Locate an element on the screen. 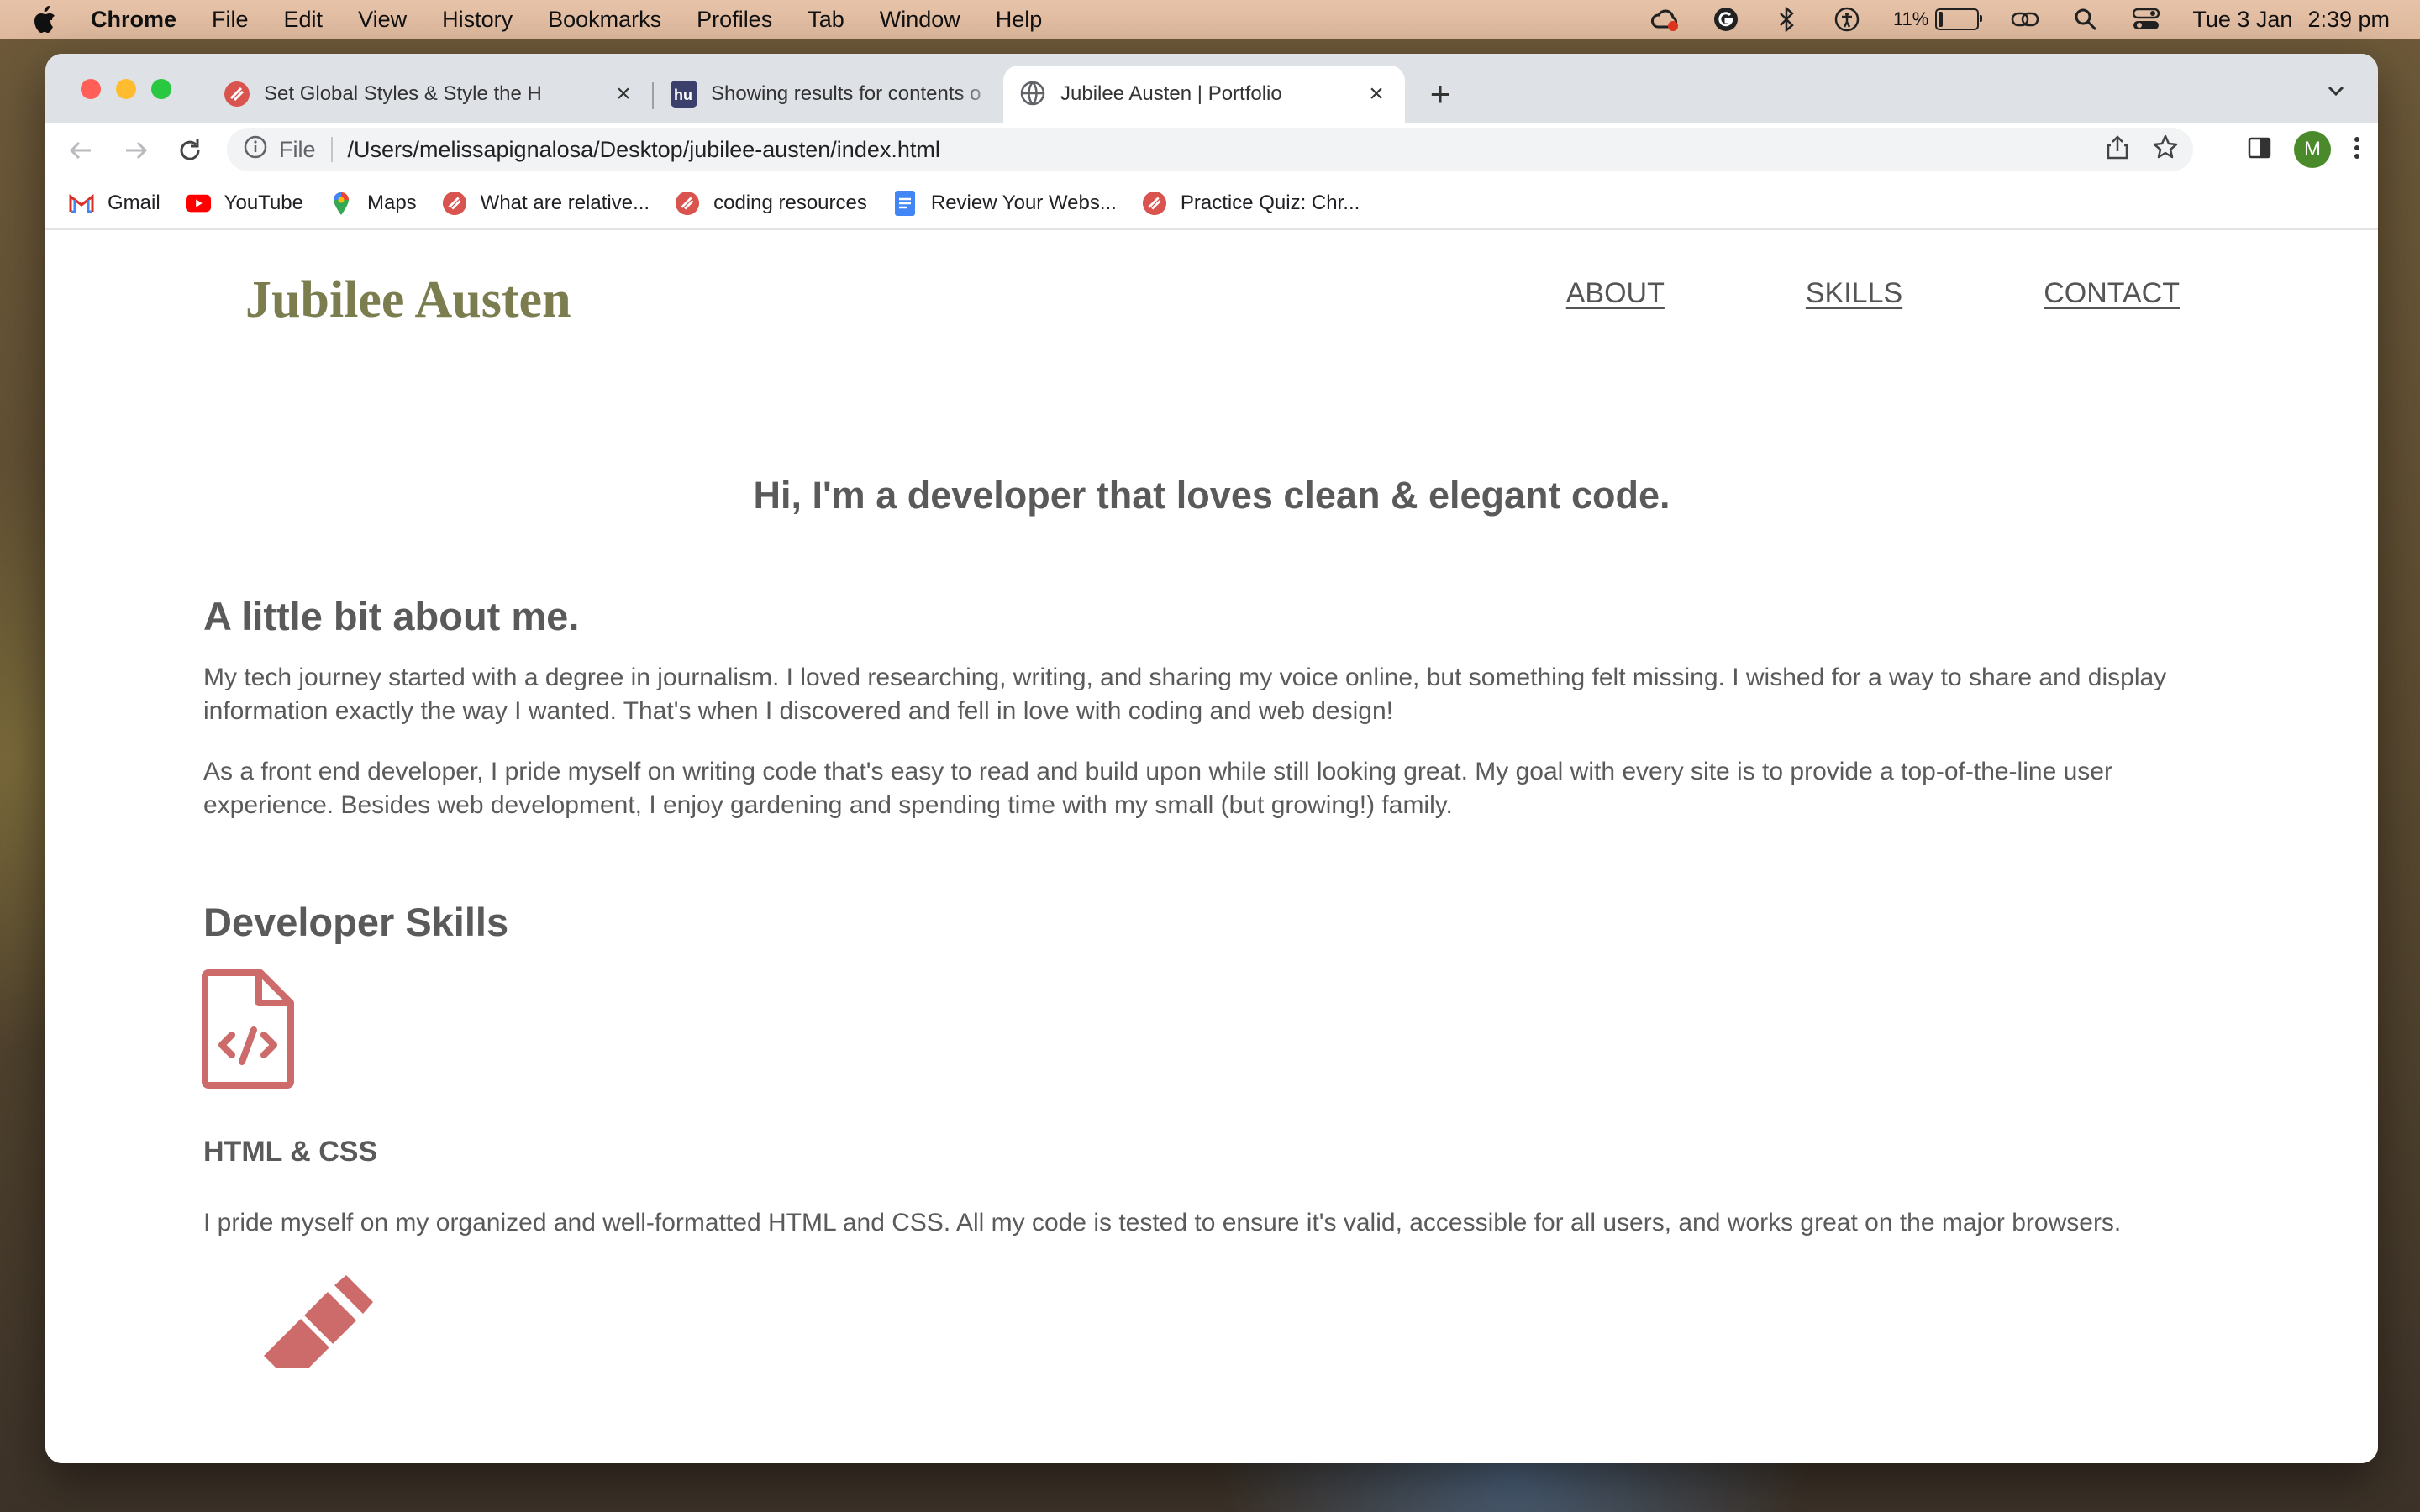  menu-tab: Tab is located at coordinates (826, 20).